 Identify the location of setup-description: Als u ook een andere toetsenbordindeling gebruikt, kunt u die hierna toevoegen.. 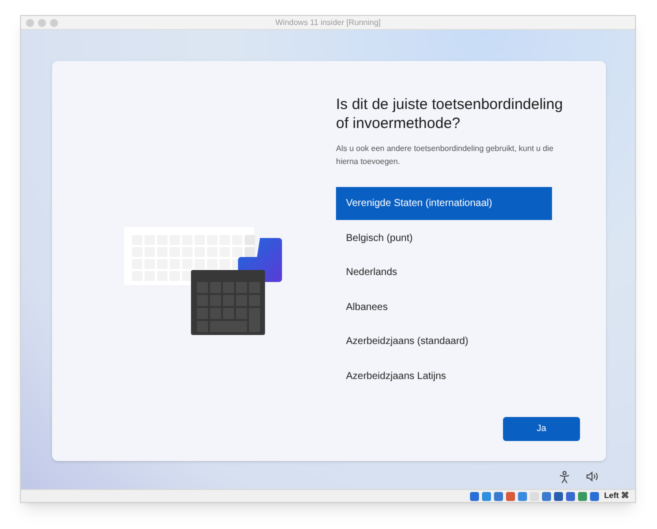
(445, 155).